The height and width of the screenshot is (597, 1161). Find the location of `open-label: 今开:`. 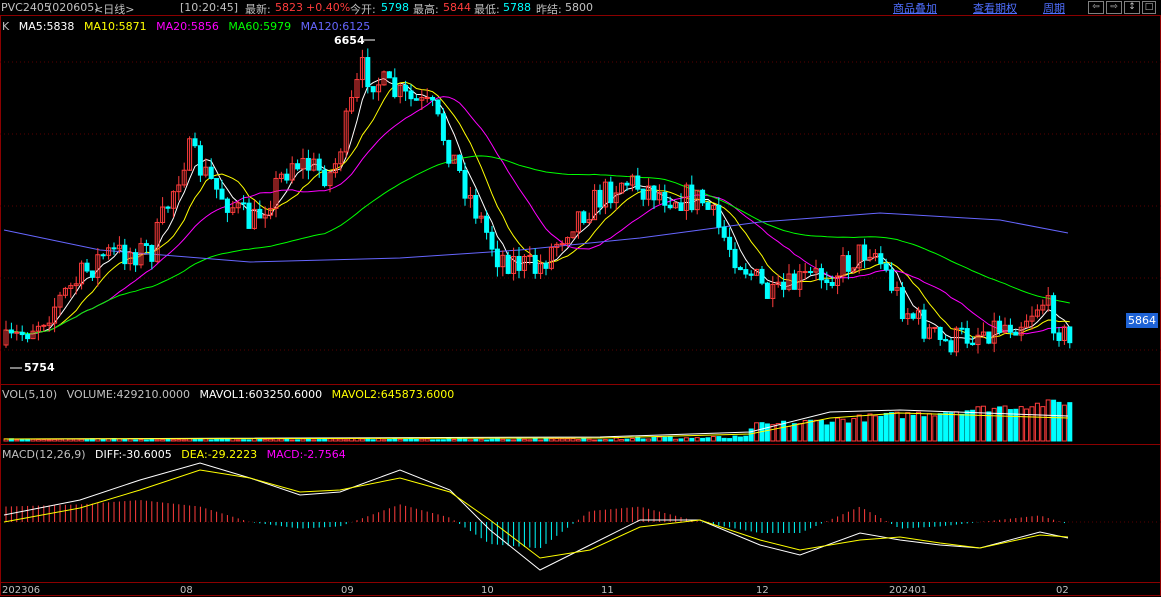

open-label: 今开: is located at coordinates (363, 9).